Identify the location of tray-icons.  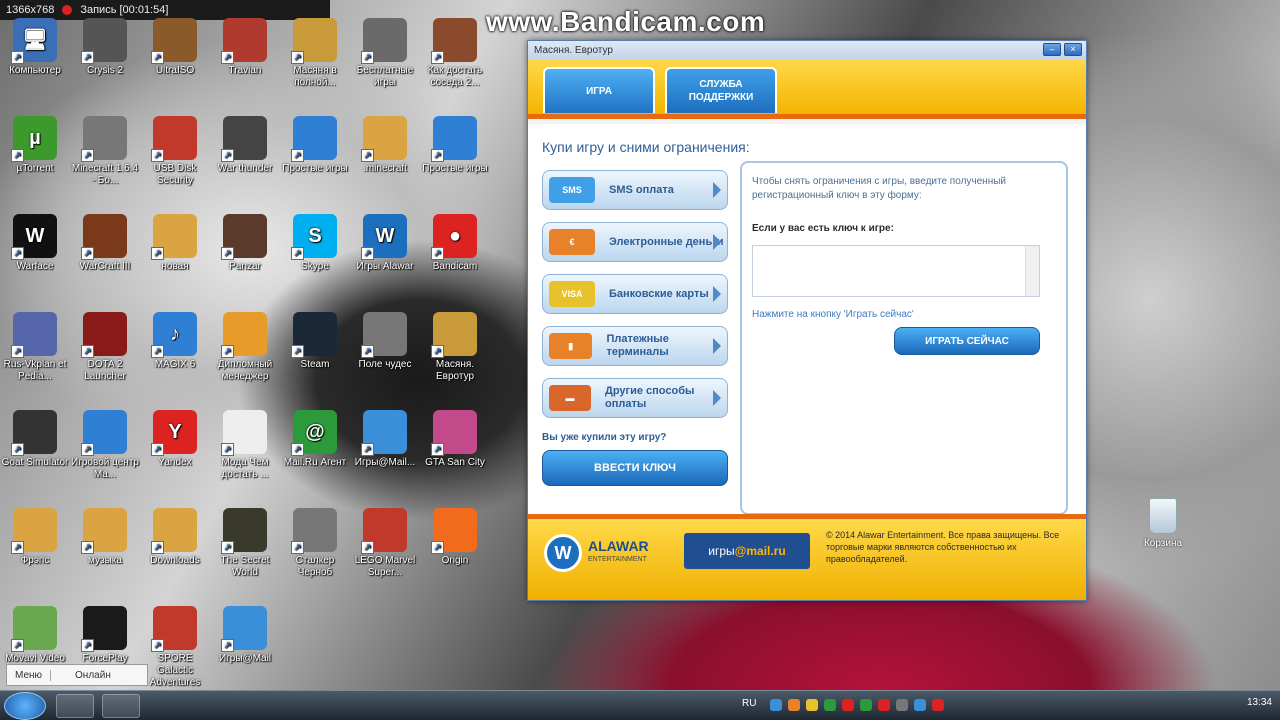
(857, 705).